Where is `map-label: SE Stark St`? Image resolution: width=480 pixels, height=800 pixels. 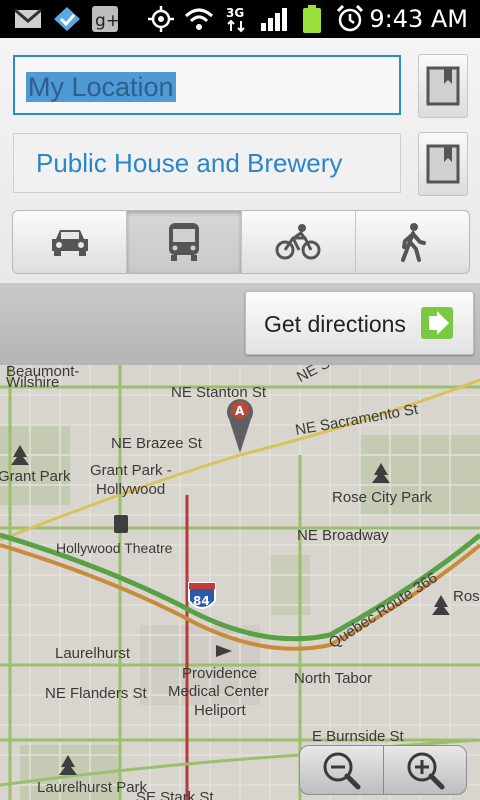
map-label: SE Stark St is located at coordinates (175, 794).